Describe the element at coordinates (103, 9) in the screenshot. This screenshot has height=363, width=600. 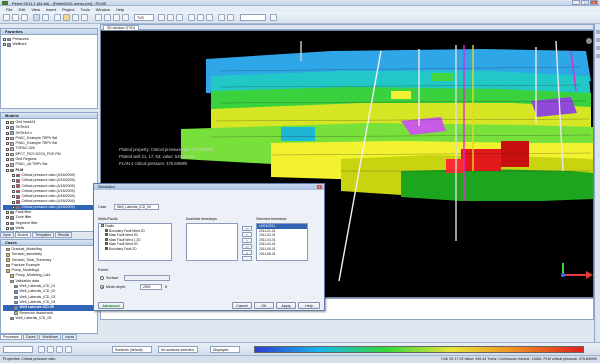
I see `menu-window: Window` at that location.